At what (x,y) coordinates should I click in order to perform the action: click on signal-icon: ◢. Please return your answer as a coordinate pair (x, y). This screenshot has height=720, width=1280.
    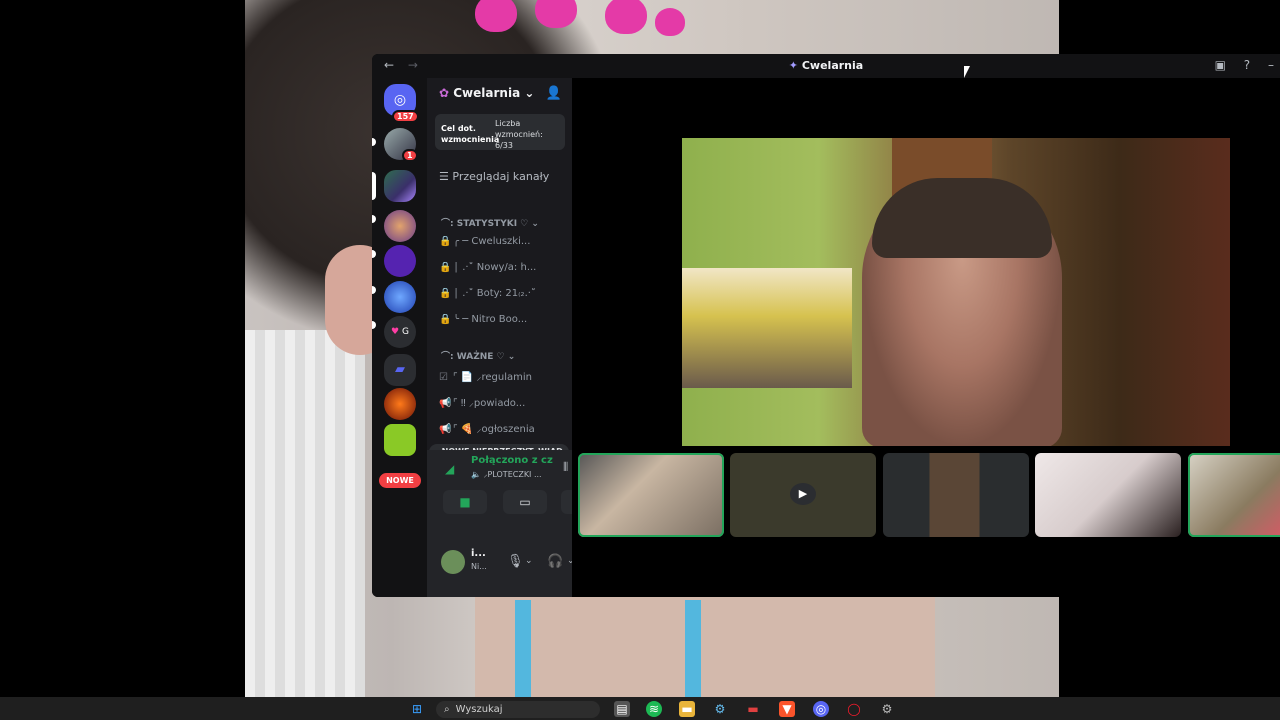
    Looking at the image, I should click on (449, 469).